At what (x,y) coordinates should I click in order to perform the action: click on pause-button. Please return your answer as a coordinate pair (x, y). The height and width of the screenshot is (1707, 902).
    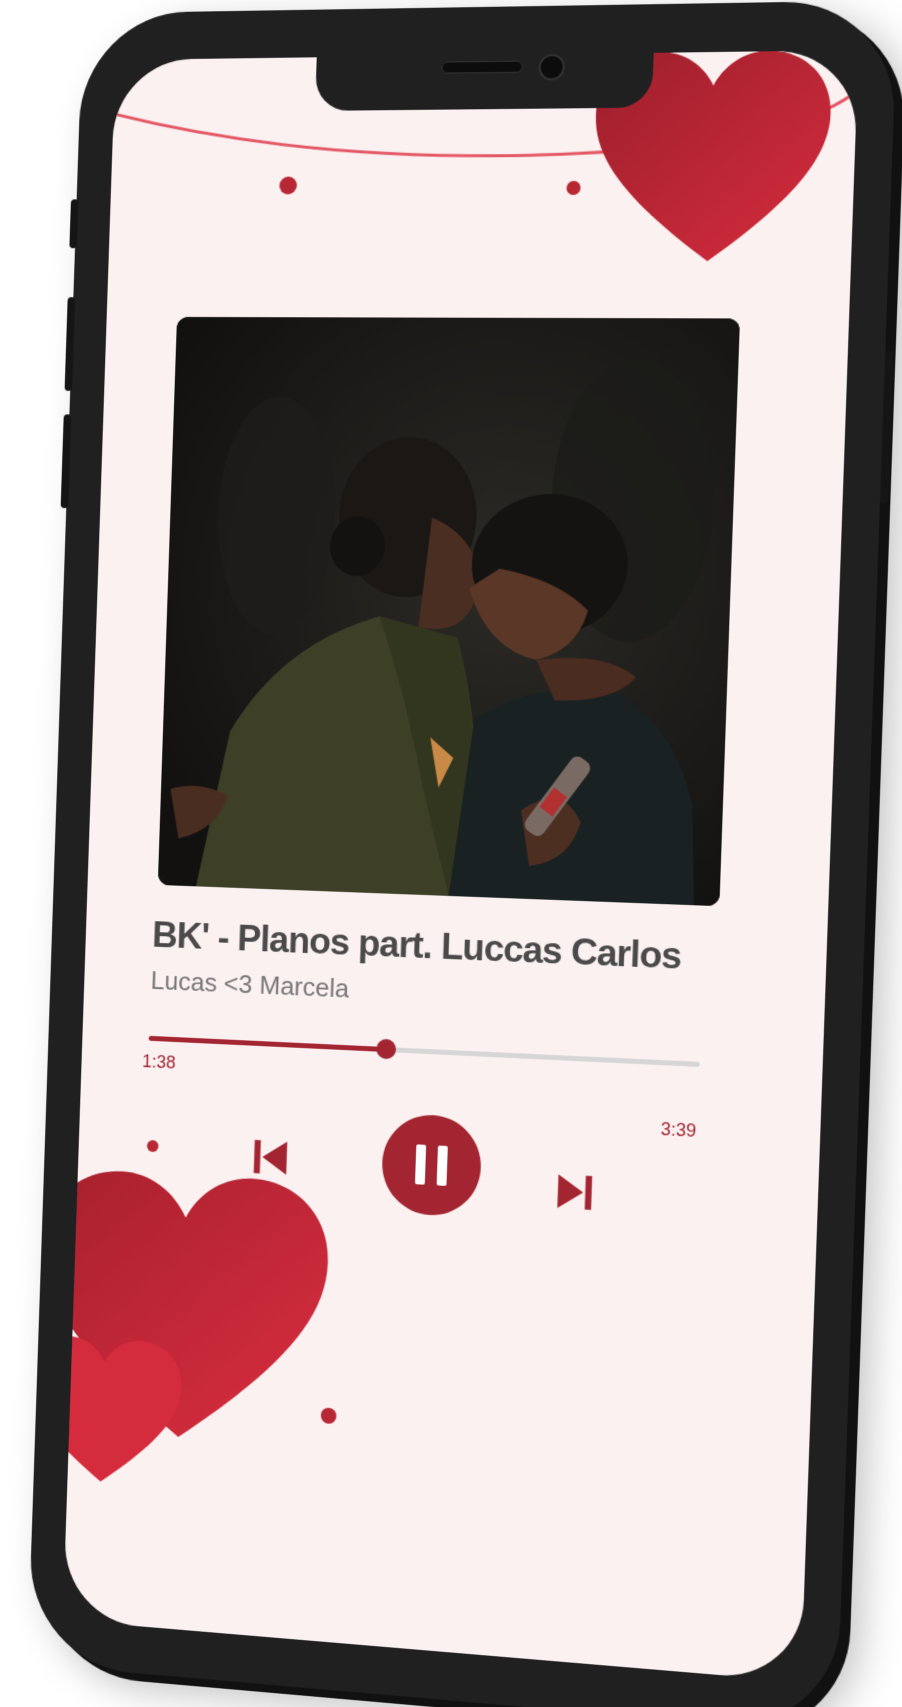
    Looking at the image, I should click on (431, 1165).